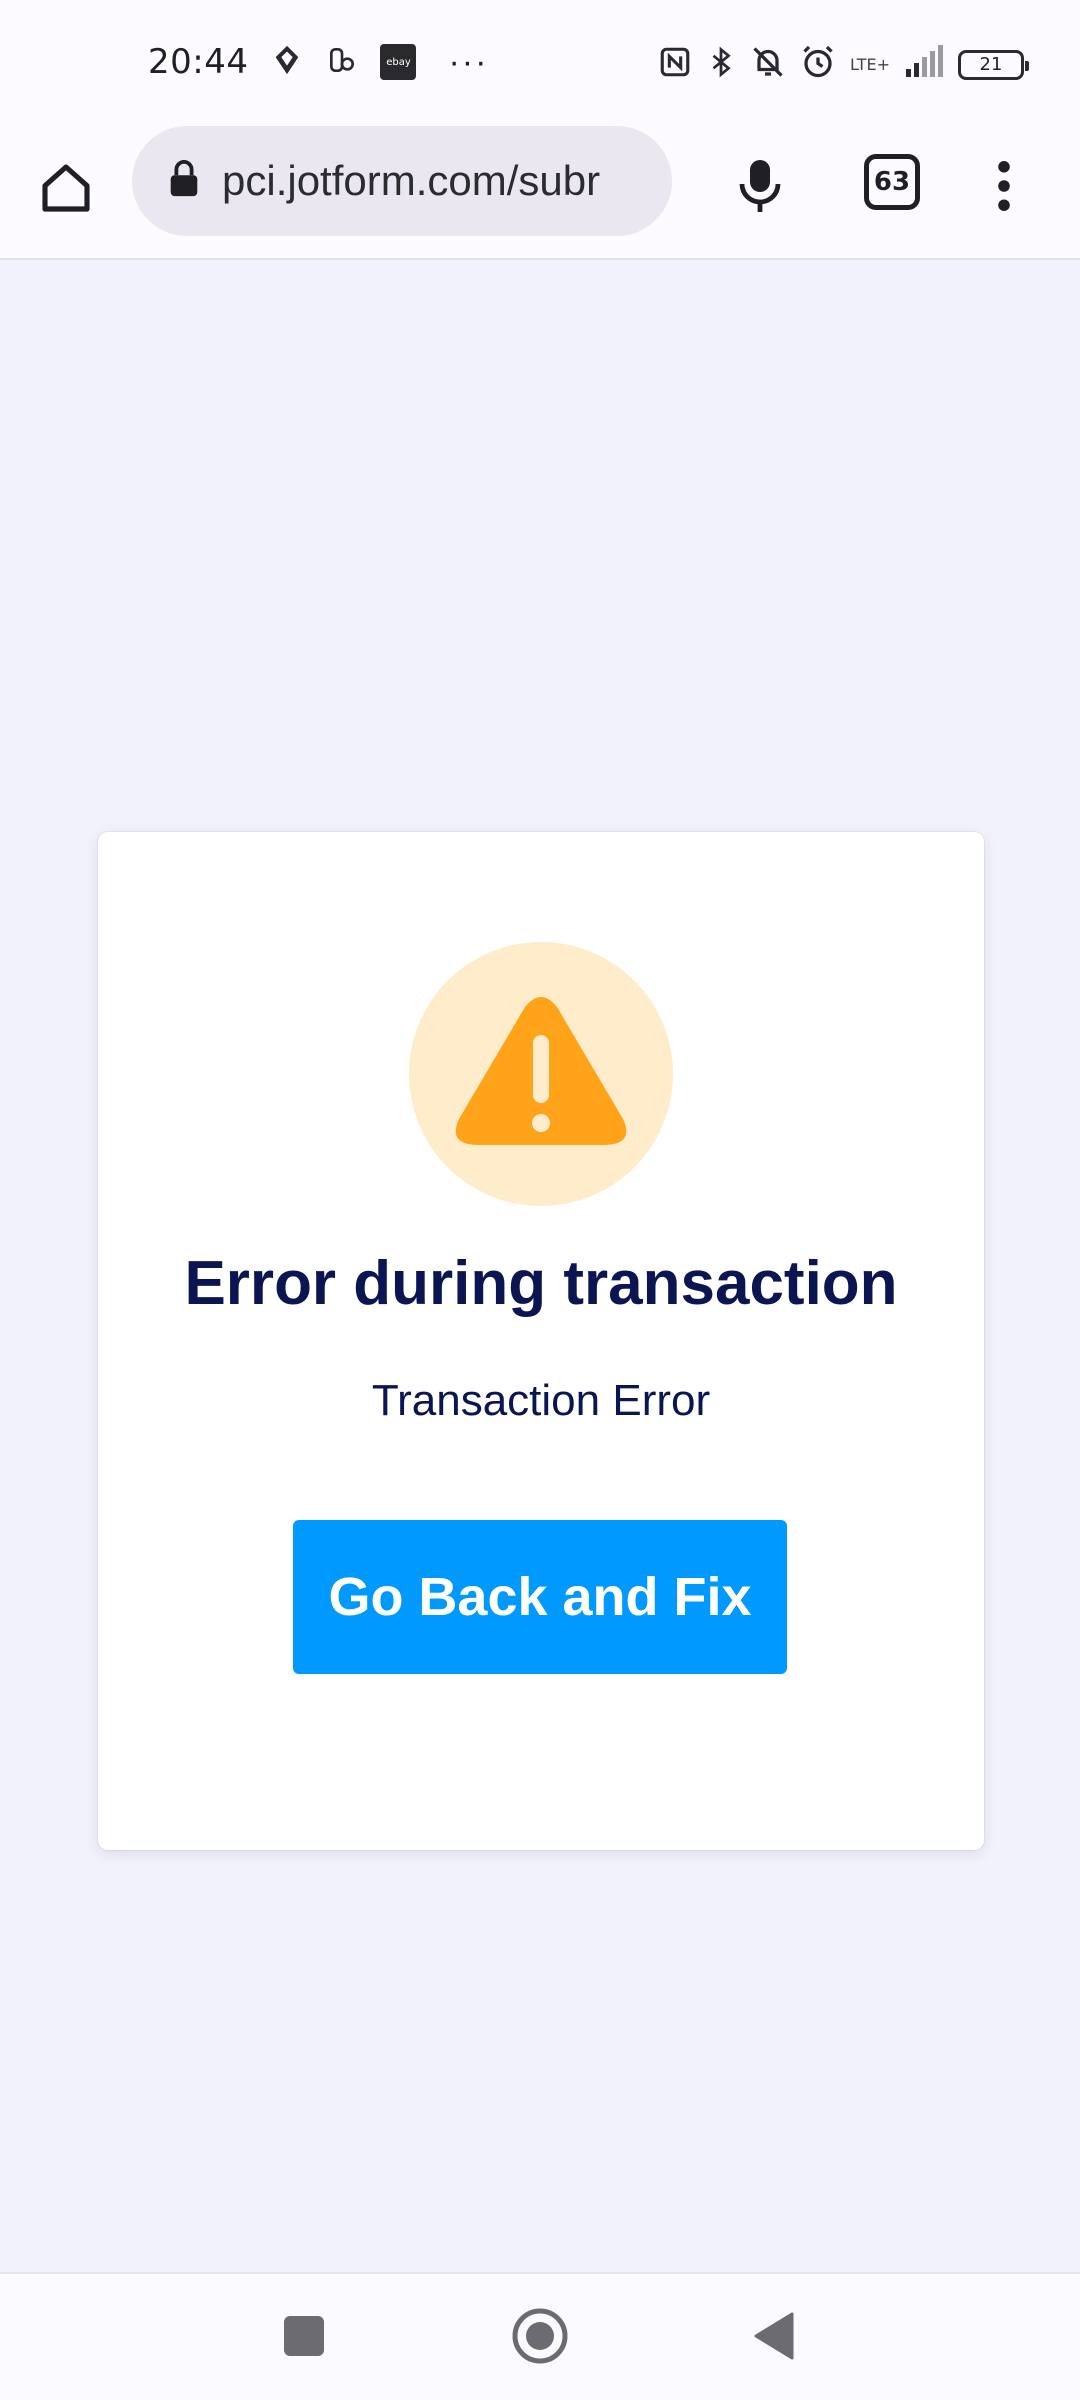  What do you see at coordinates (468, 61) in the screenshot?
I see `more-notifications-icon: ···` at bounding box center [468, 61].